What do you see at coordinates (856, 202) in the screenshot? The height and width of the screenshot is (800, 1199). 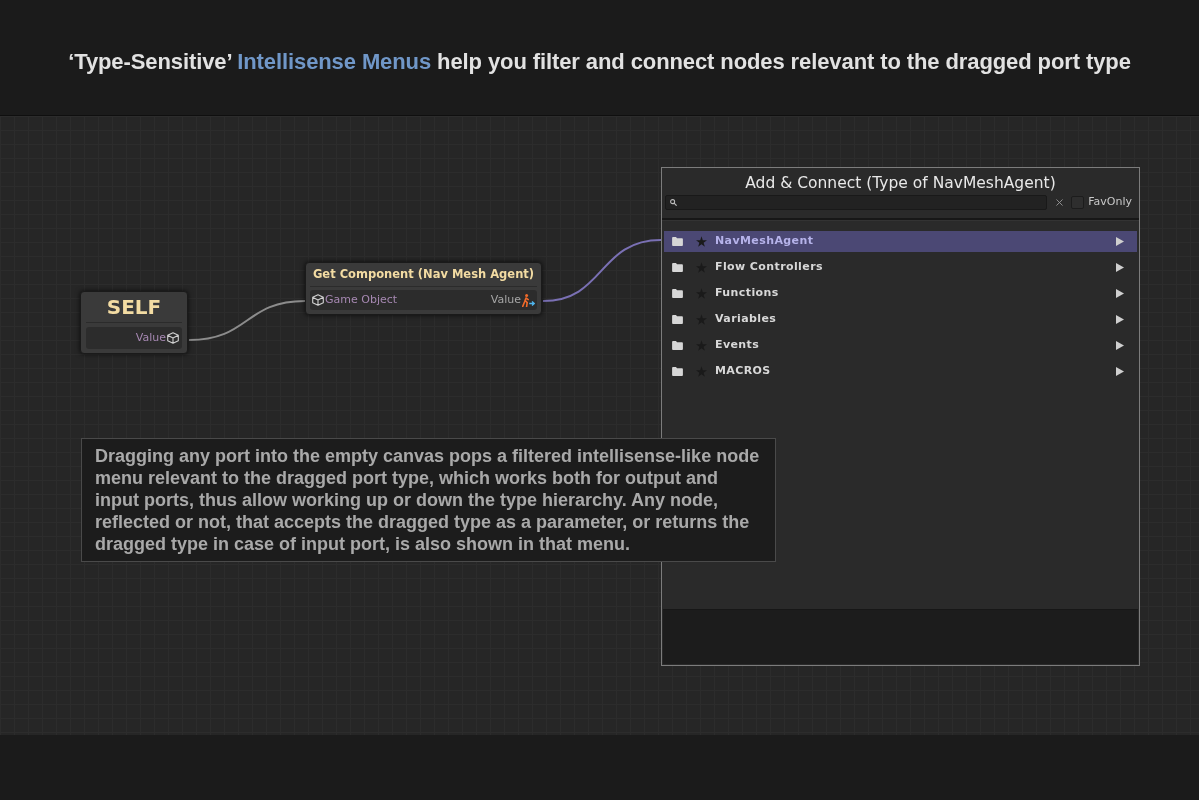 I see `search-field` at bounding box center [856, 202].